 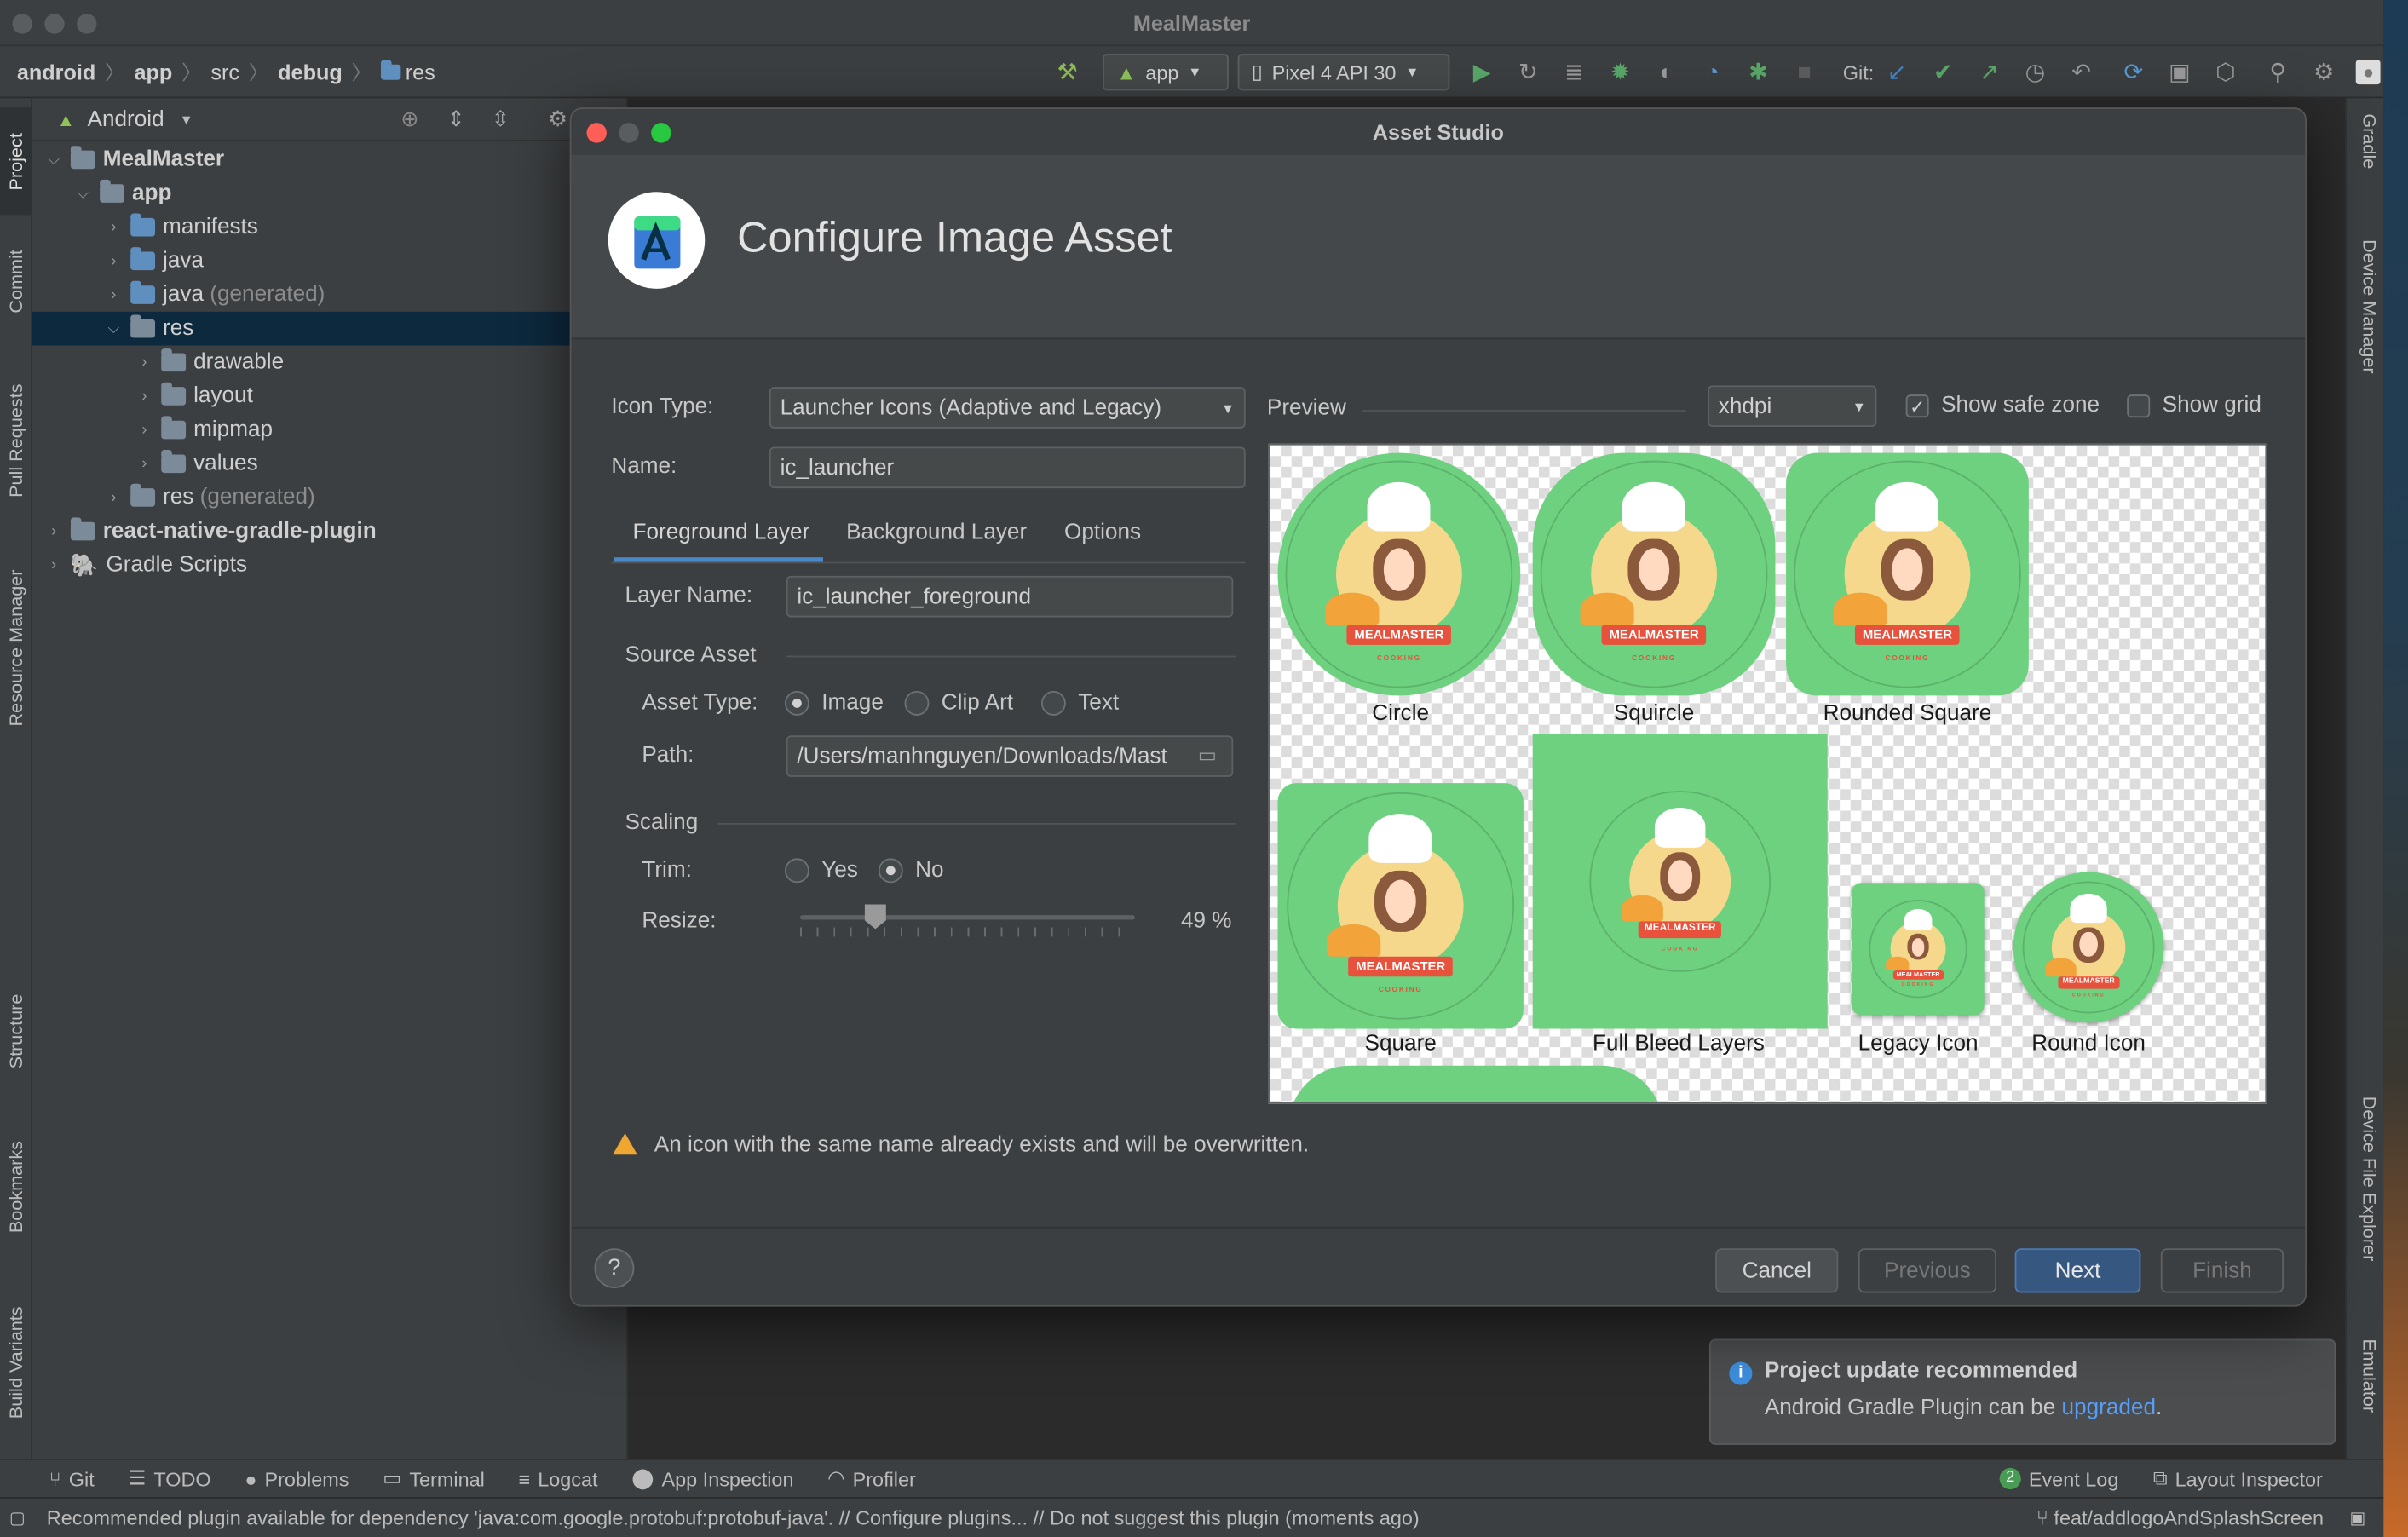 What do you see at coordinates (455, 119) in the screenshot?
I see `expand-all-icon: ⇕` at bounding box center [455, 119].